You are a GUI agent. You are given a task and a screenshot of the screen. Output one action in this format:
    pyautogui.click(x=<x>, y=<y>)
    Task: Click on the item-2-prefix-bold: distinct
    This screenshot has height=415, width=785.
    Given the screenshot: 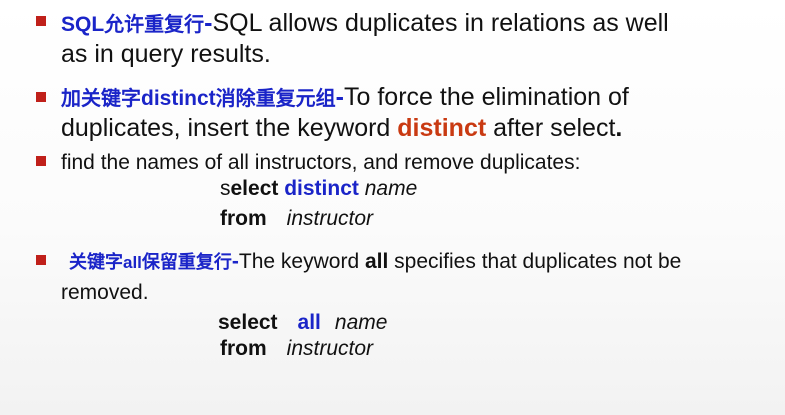 What is the action you would take?
    pyautogui.click(x=178, y=98)
    